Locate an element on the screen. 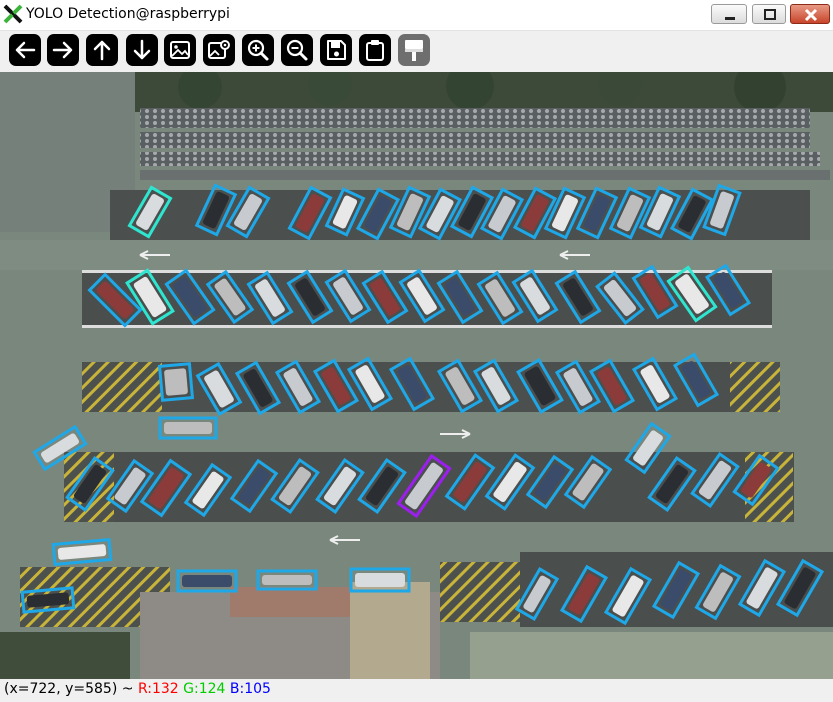 The height and width of the screenshot is (702, 833). save-icon is located at coordinates (336, 50).